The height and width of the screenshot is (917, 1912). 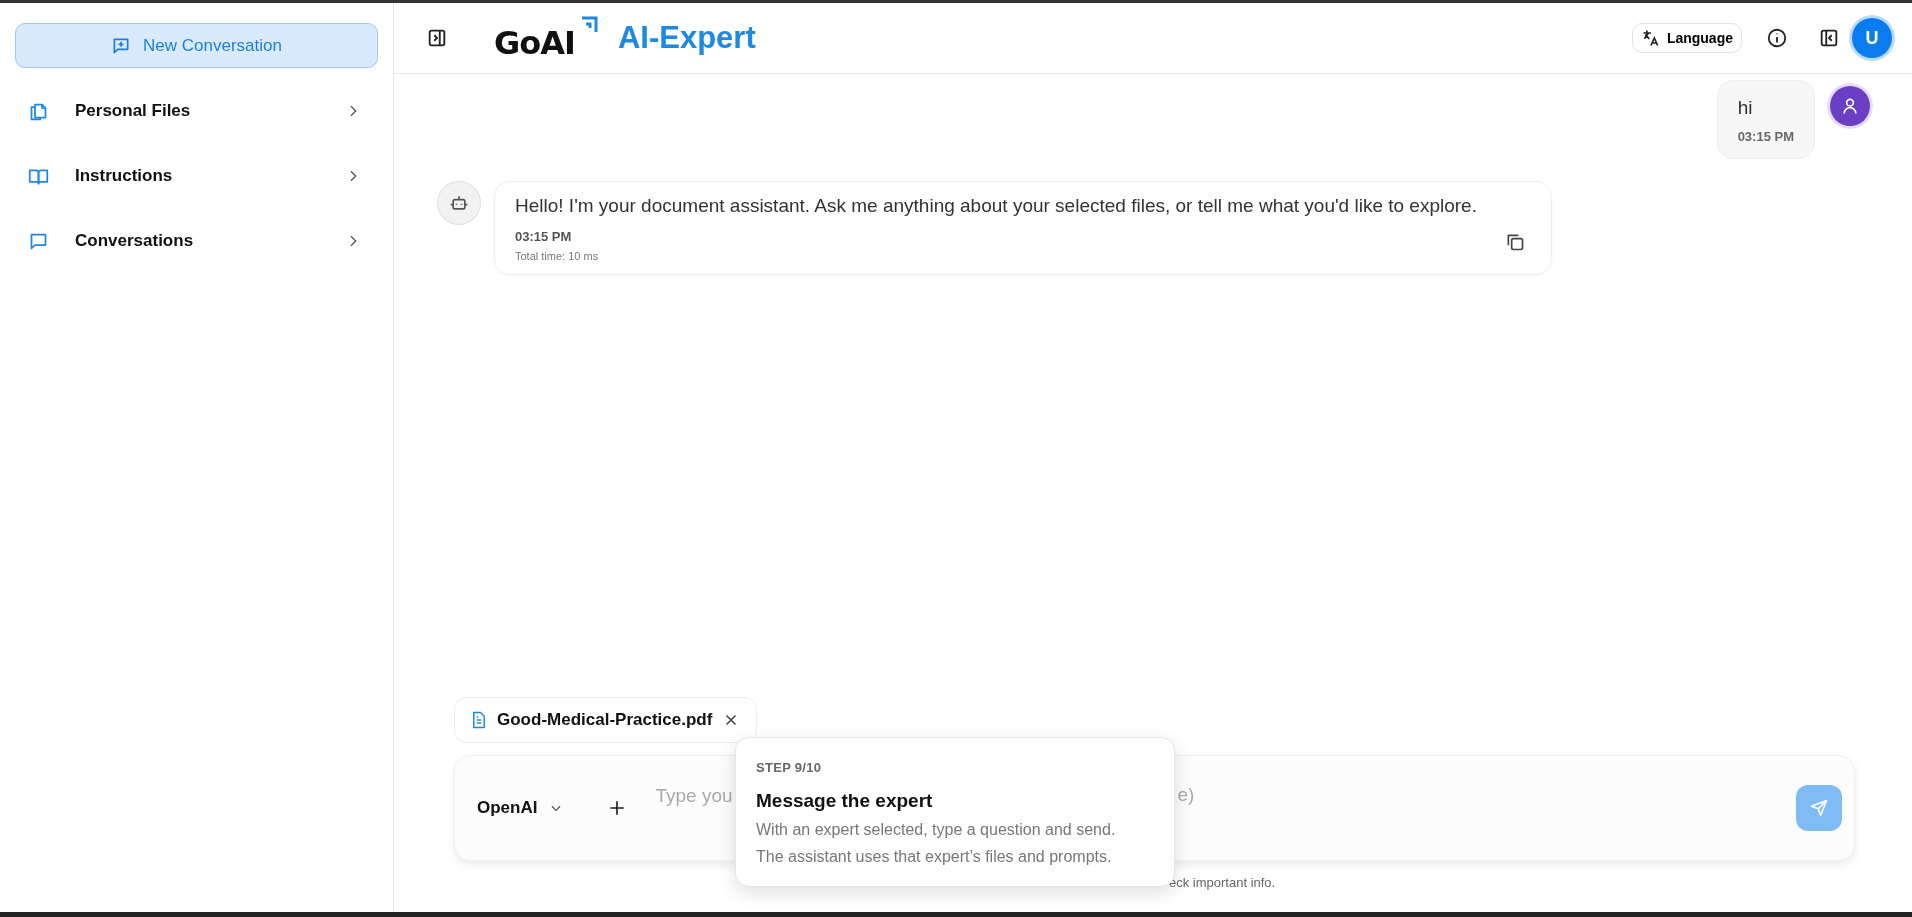 I want to click on response-time: Total time: 10 ms, so click(x=557, y=256).